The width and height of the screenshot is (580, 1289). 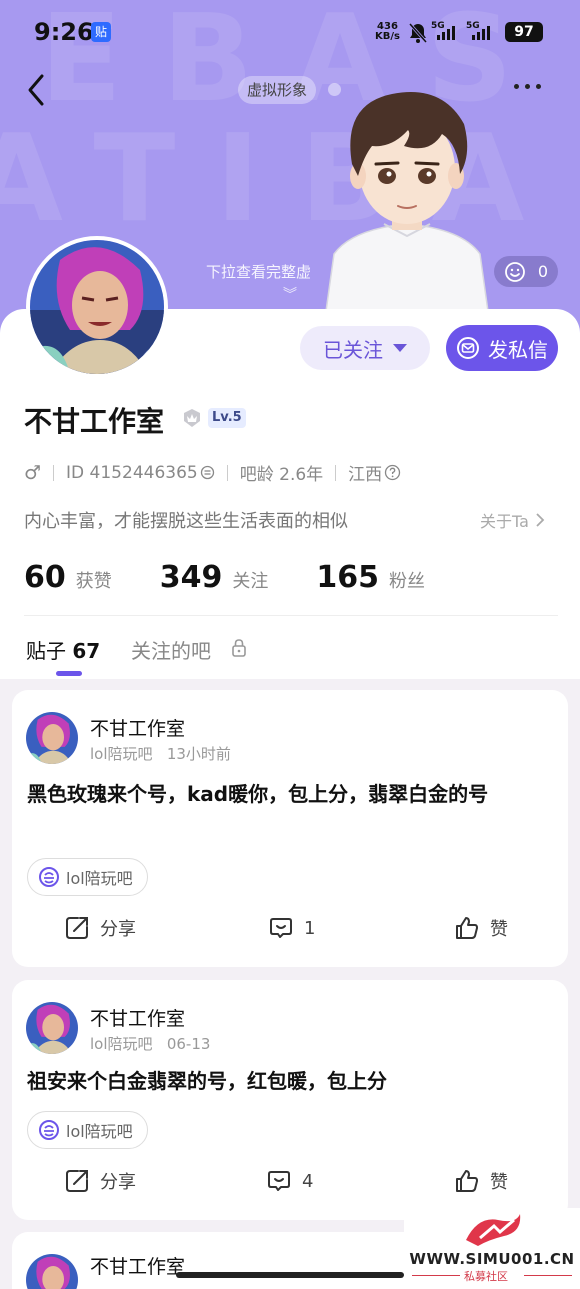 What do you see at coordinates (132, 473) in the screenshot?
I see `user-id: ID 4152446365` at bounding box center [132, 473].